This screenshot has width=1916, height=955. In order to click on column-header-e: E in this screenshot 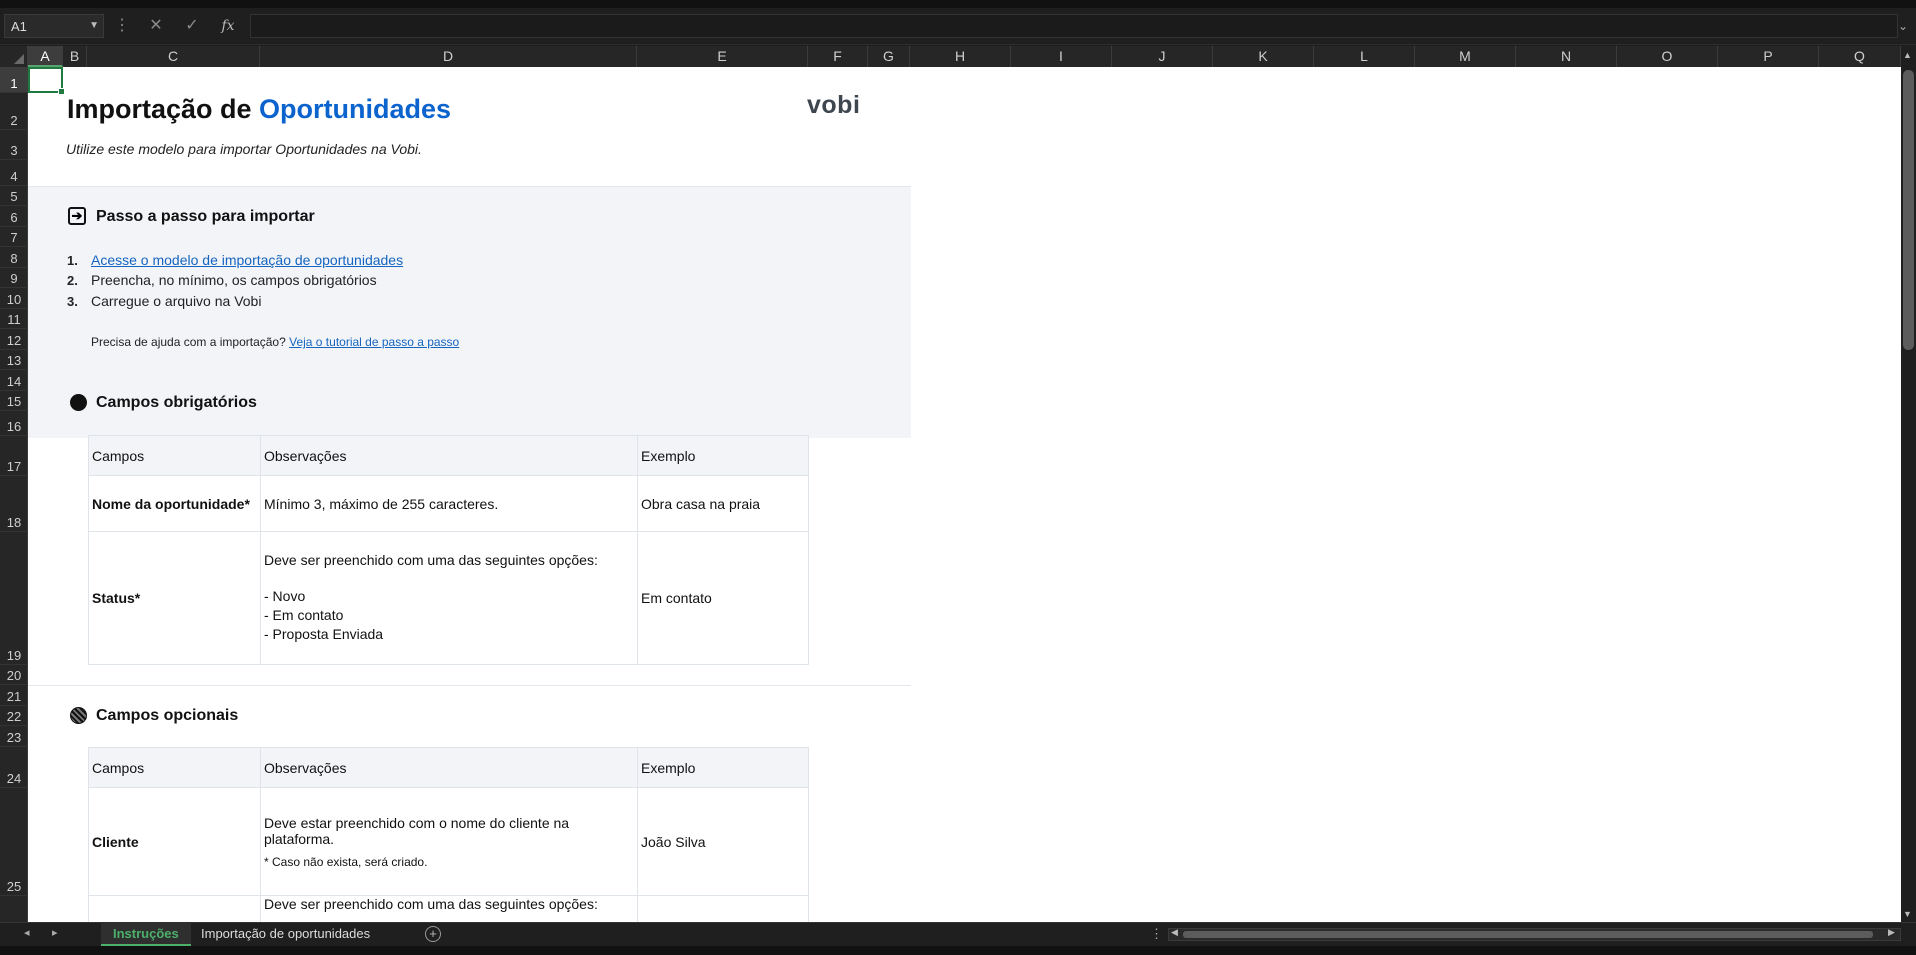, I will do `click(722, 56)`.